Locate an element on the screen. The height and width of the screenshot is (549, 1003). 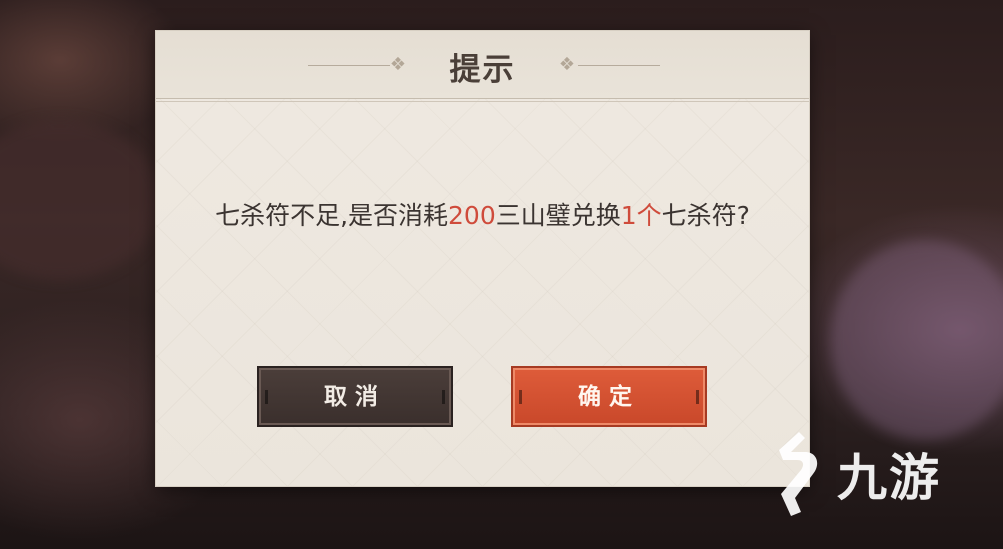
message-text: 七杀符? is located at coordinates (705, 215).